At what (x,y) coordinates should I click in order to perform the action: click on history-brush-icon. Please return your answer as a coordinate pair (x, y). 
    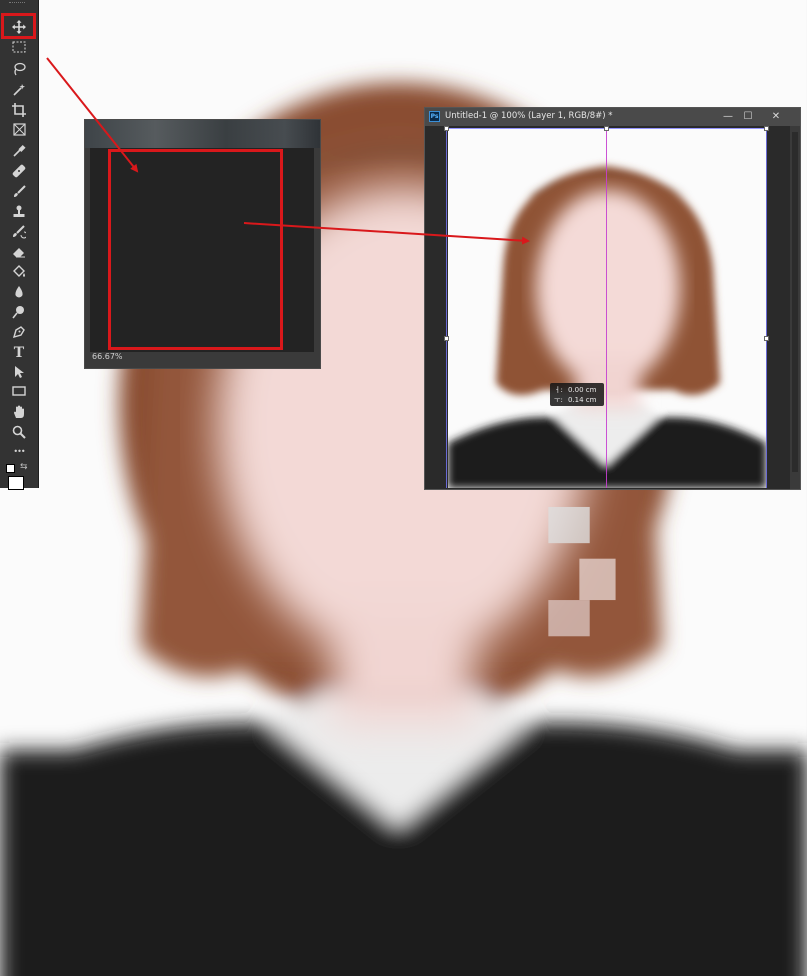
    Looking at the image, I should click on (19, 233).